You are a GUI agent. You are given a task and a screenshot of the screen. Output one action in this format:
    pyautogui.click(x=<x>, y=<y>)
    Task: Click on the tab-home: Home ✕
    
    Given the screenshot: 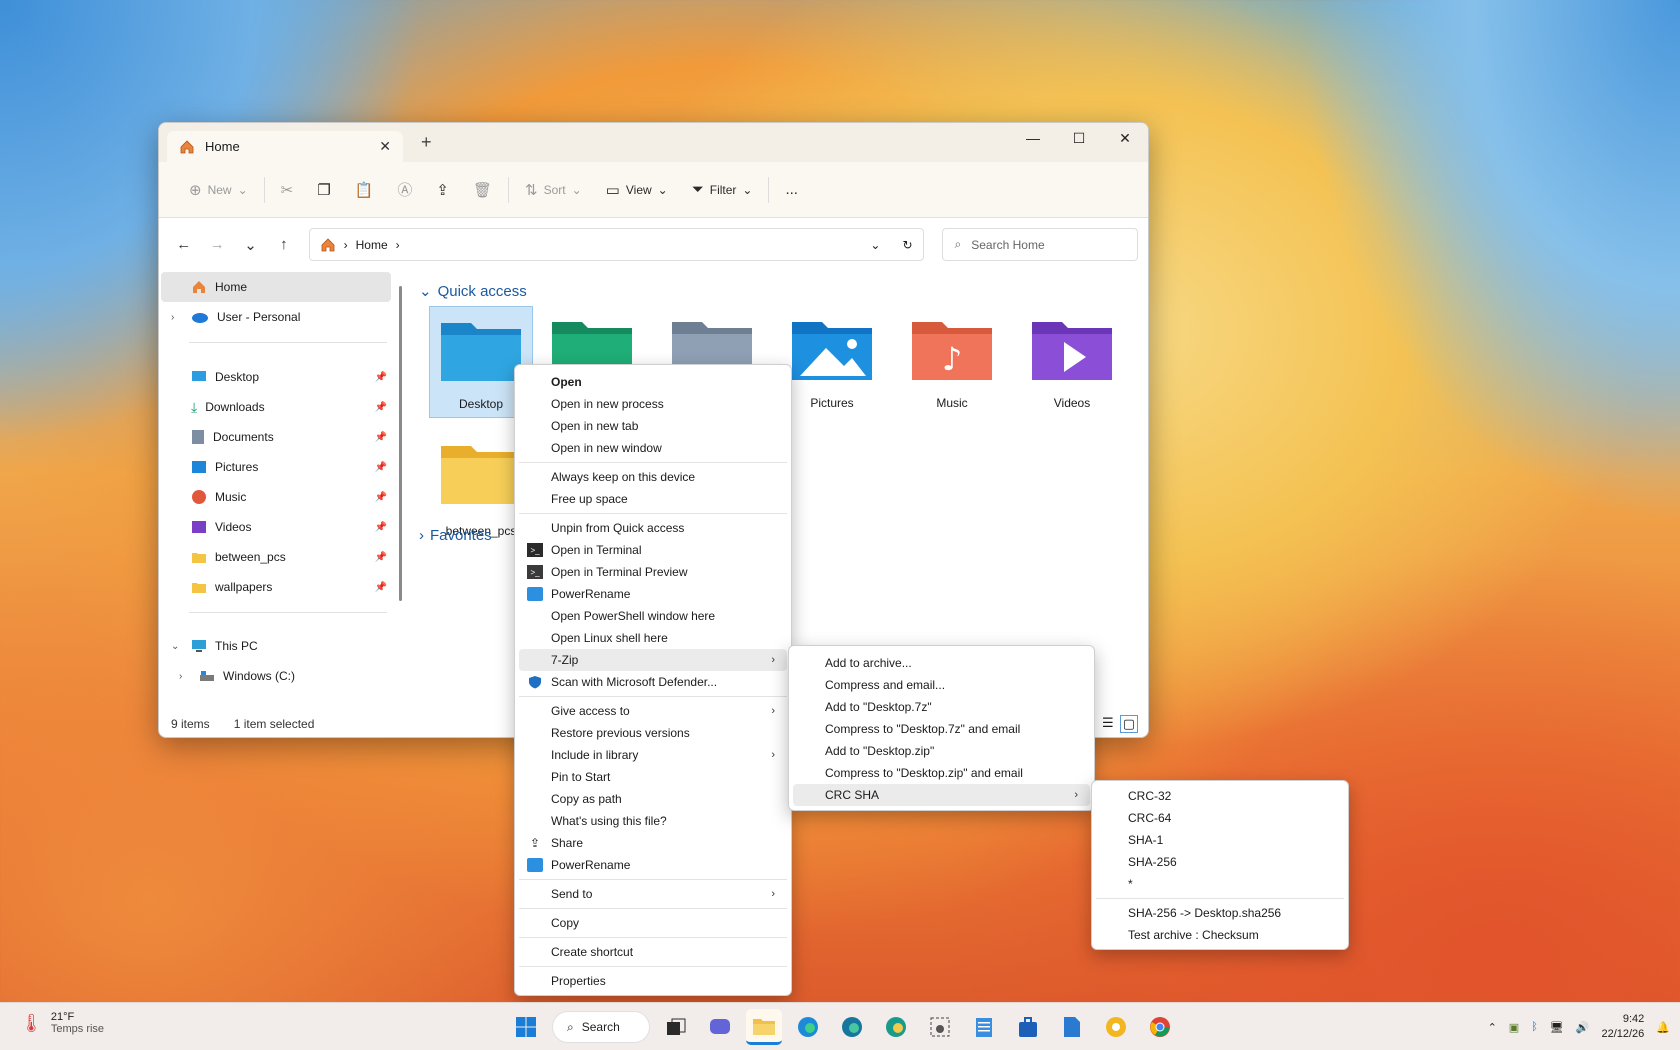 What is the action you would take?
    pyautogui.click(x=285, y=146)
    